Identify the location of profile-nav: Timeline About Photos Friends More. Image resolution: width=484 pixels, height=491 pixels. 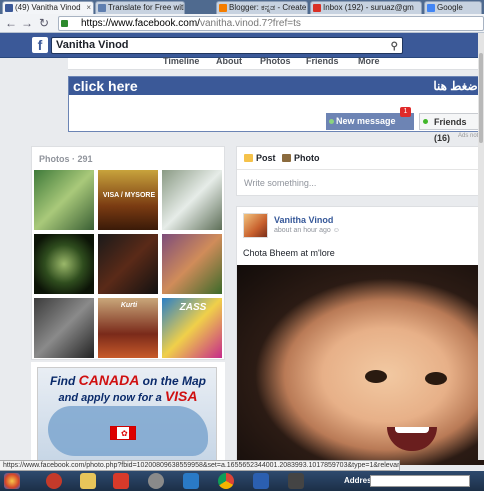
(276, 63).